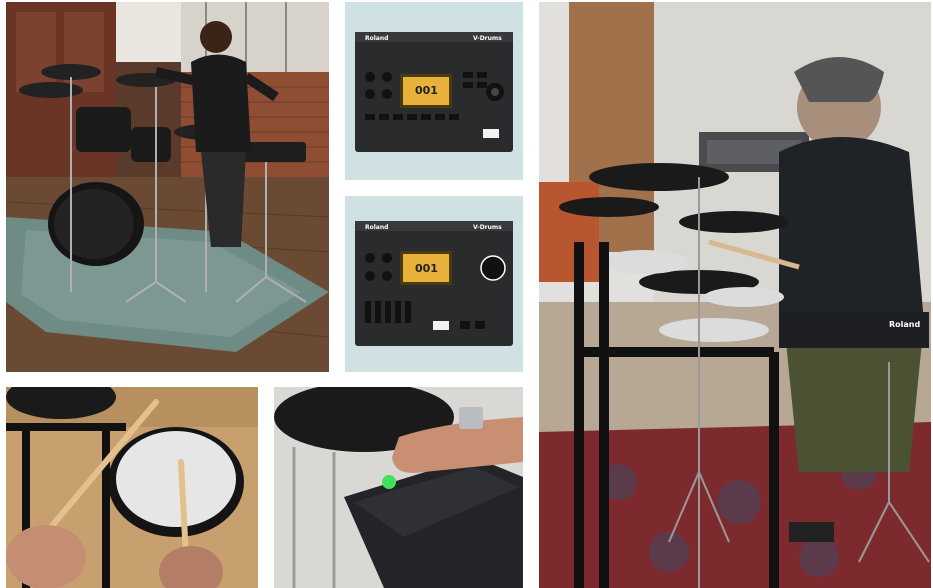 The height and width of the screenshot is (588, 933). I want to click on module-series-bottom: V-Drums, so click(487, 227).